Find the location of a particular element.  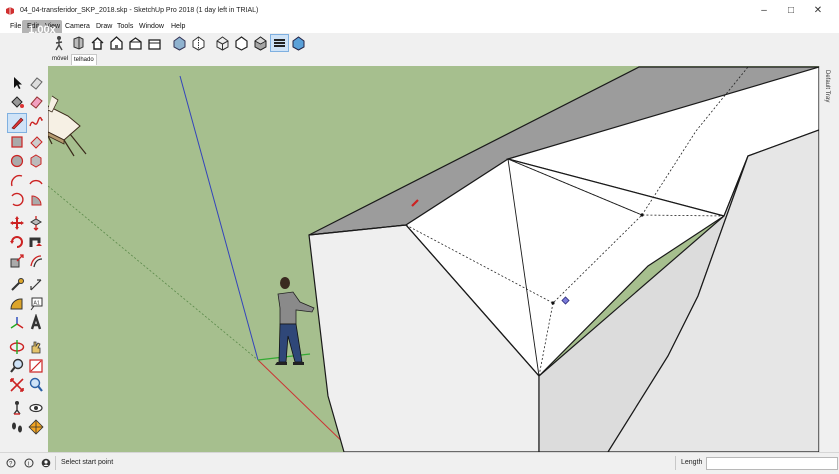

circle-icon is located at coordinates (17, 161).